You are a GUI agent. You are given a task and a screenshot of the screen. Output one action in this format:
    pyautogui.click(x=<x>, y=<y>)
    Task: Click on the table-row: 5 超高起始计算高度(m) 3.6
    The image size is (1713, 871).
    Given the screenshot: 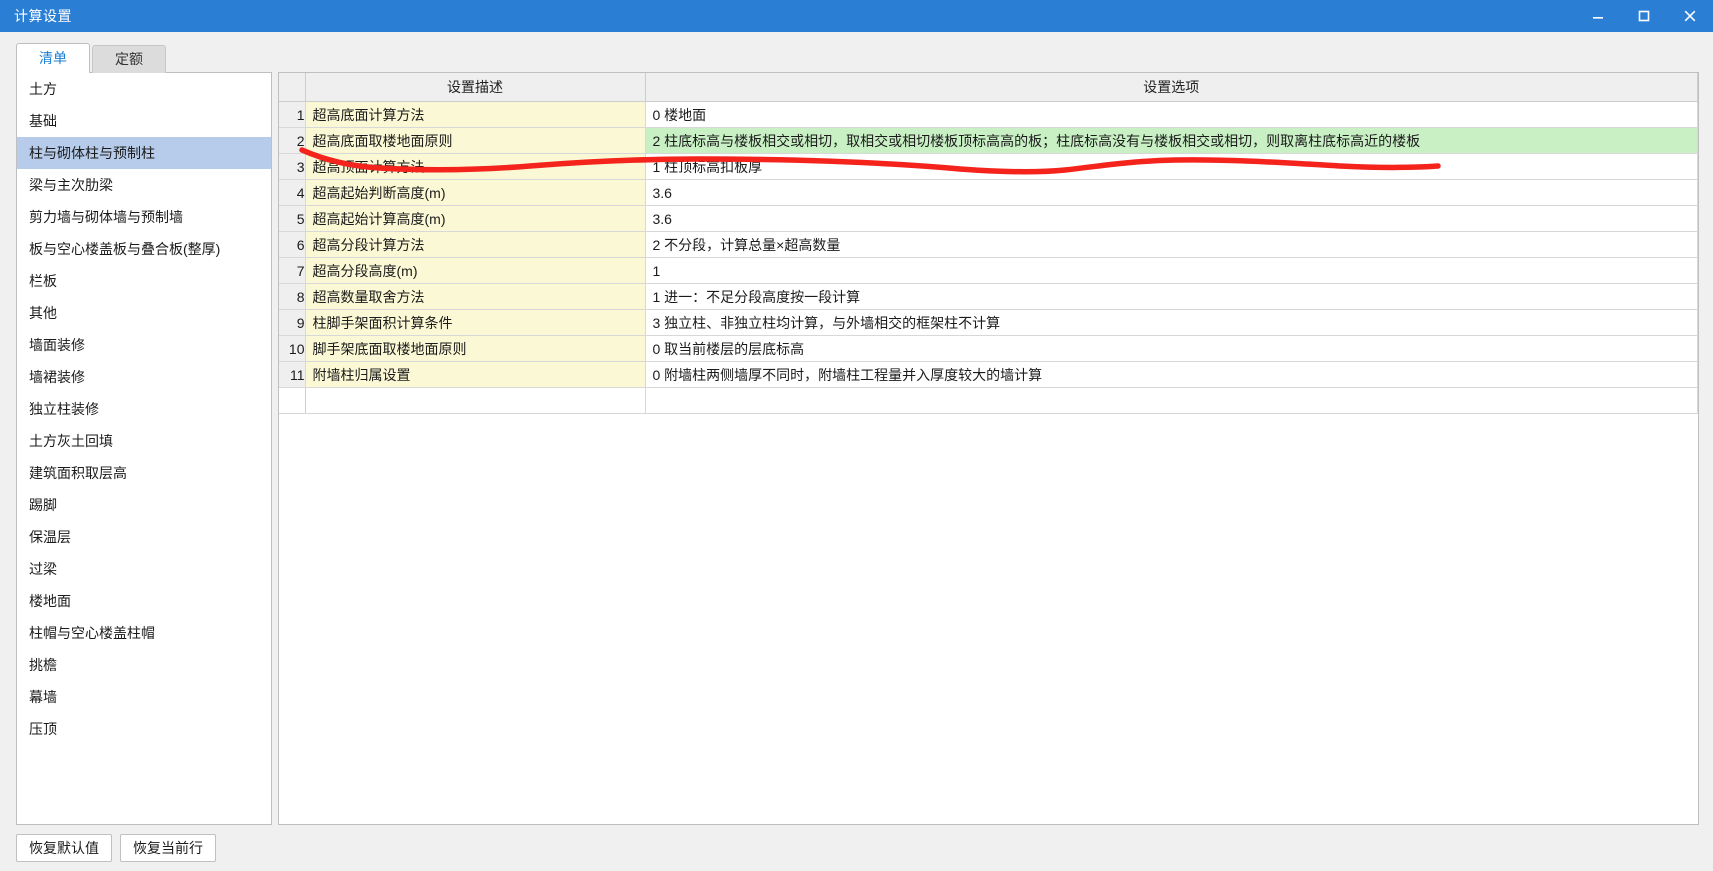 What is the action you would take?
    pyautogui.click(x=988, y=218)
    